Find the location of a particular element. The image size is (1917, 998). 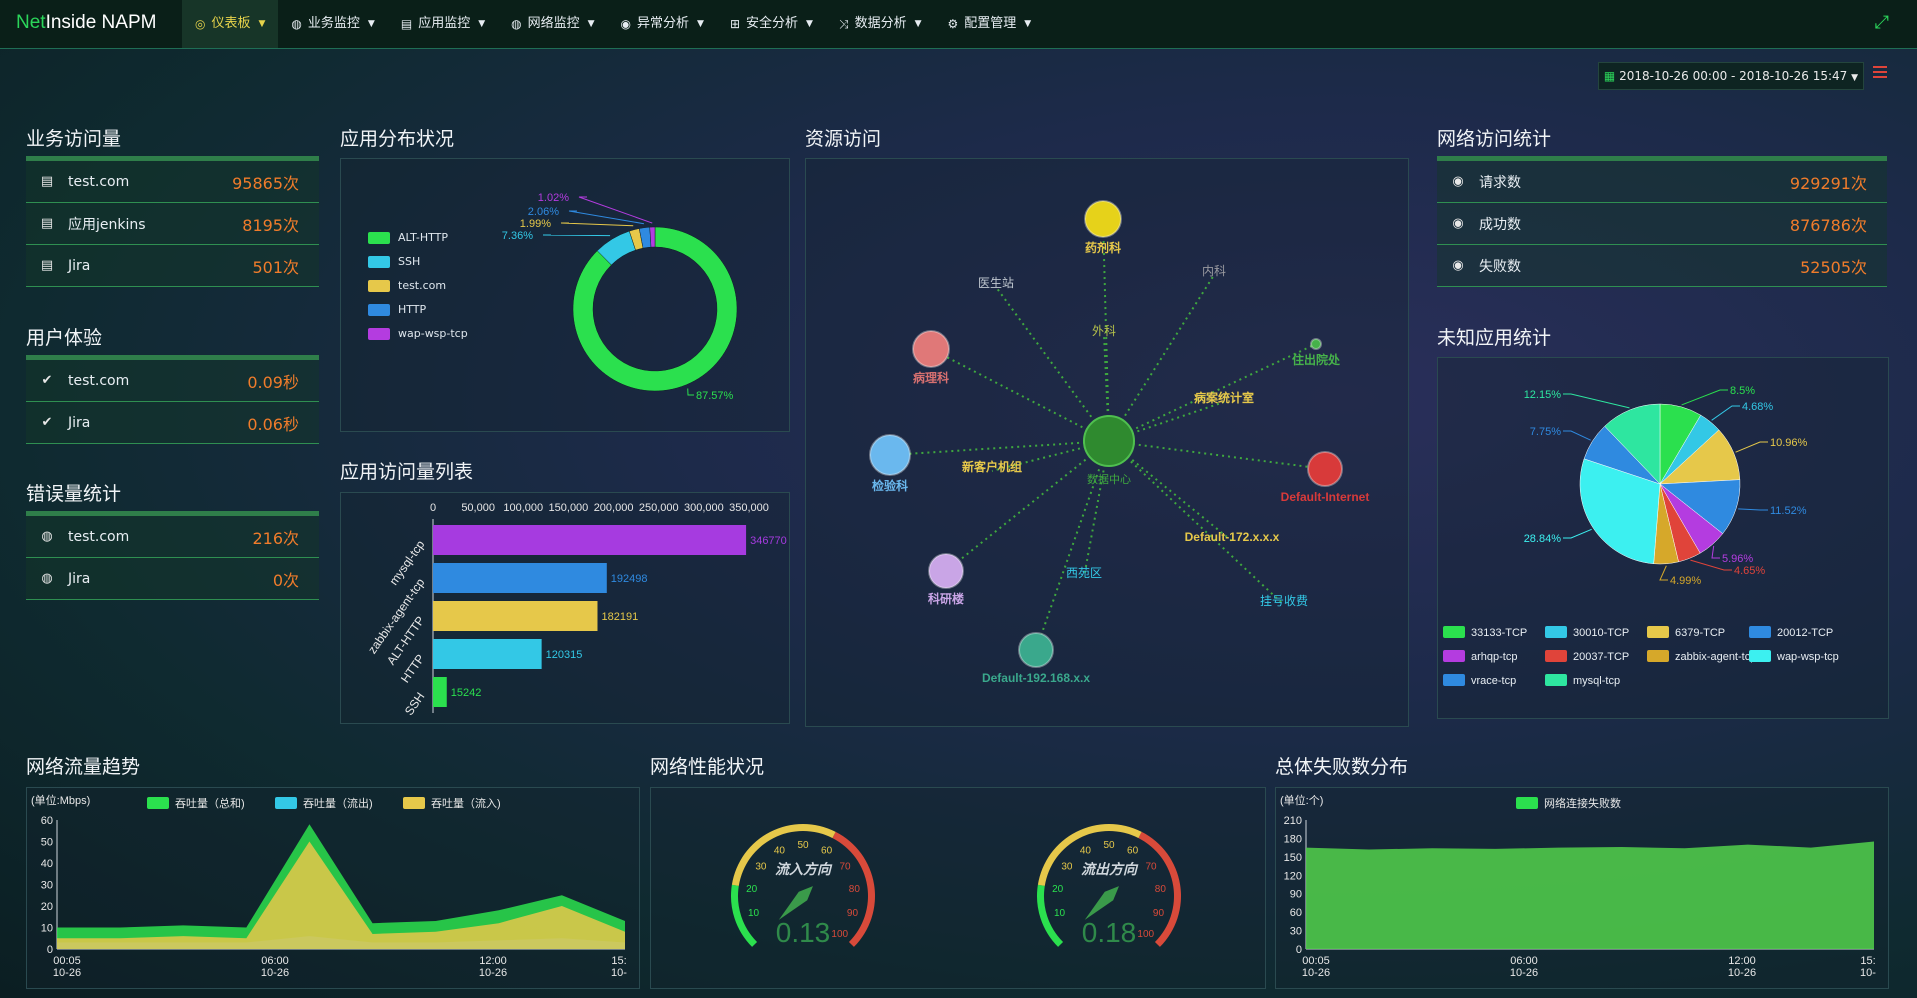

y-tick-label: 180 is located at coordinates (1293, 839).